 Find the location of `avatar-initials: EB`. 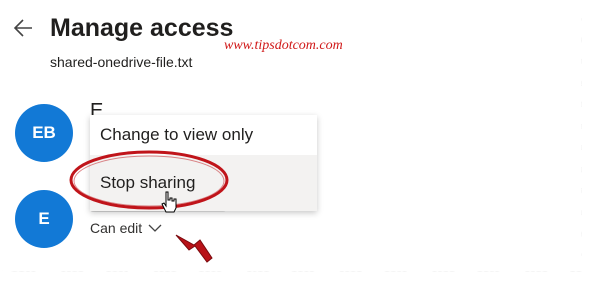

avatar-initials: EB is located at coordinates (44, 132).